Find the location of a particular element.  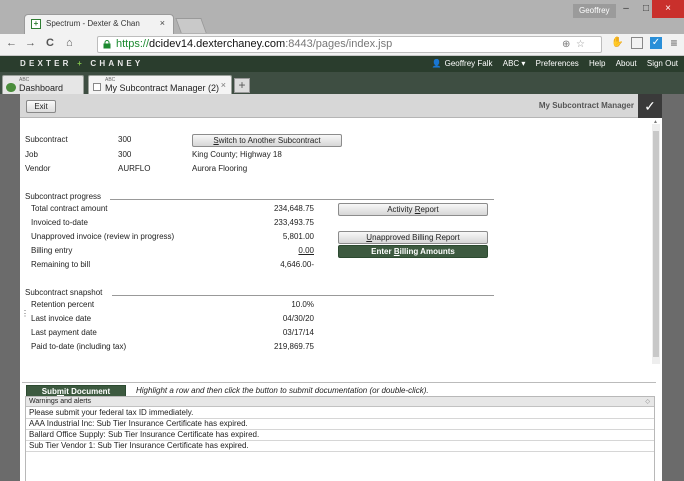

switch-subcontract-button: Switch to Another Subcontract is located at coordinates (267, 140).